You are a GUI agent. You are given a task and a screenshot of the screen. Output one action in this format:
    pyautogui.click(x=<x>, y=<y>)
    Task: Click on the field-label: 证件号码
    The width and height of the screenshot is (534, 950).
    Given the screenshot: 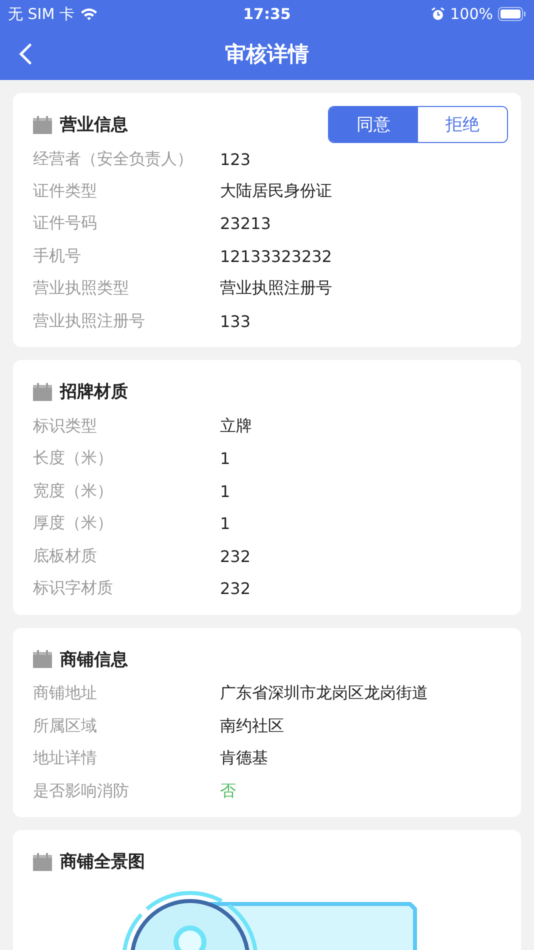 What is the action you would take?
    pyautogui.click(x=65, y=223)
    